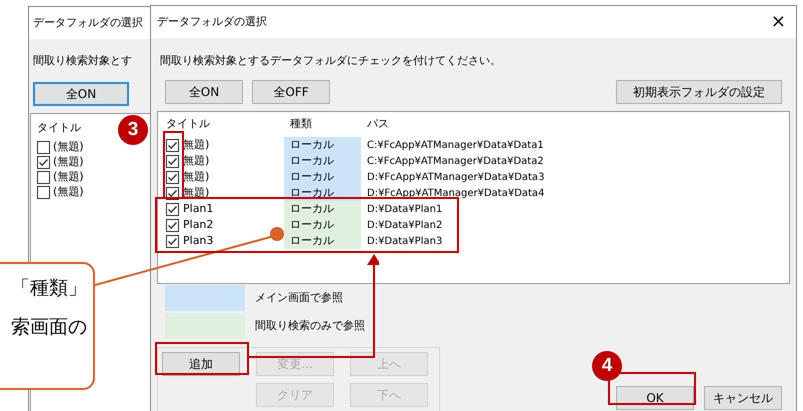 The height and width of the screenshot is (411, 803). I want to click on dialog-button: 全OFF, so click(291, 92).